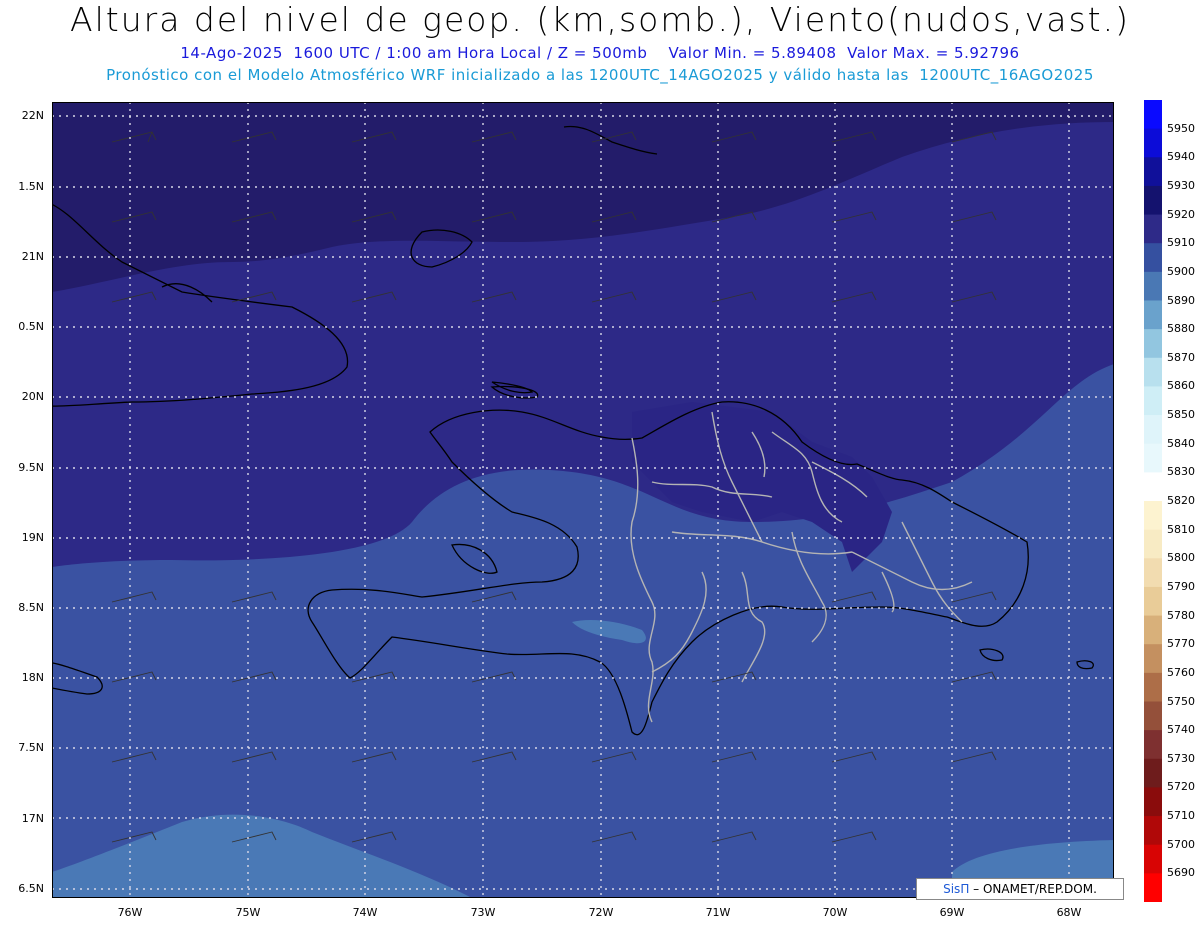  Describe the element at coordinates (32, 677) in the screenshot. I see `lat-label-18n: 18N` at that location.